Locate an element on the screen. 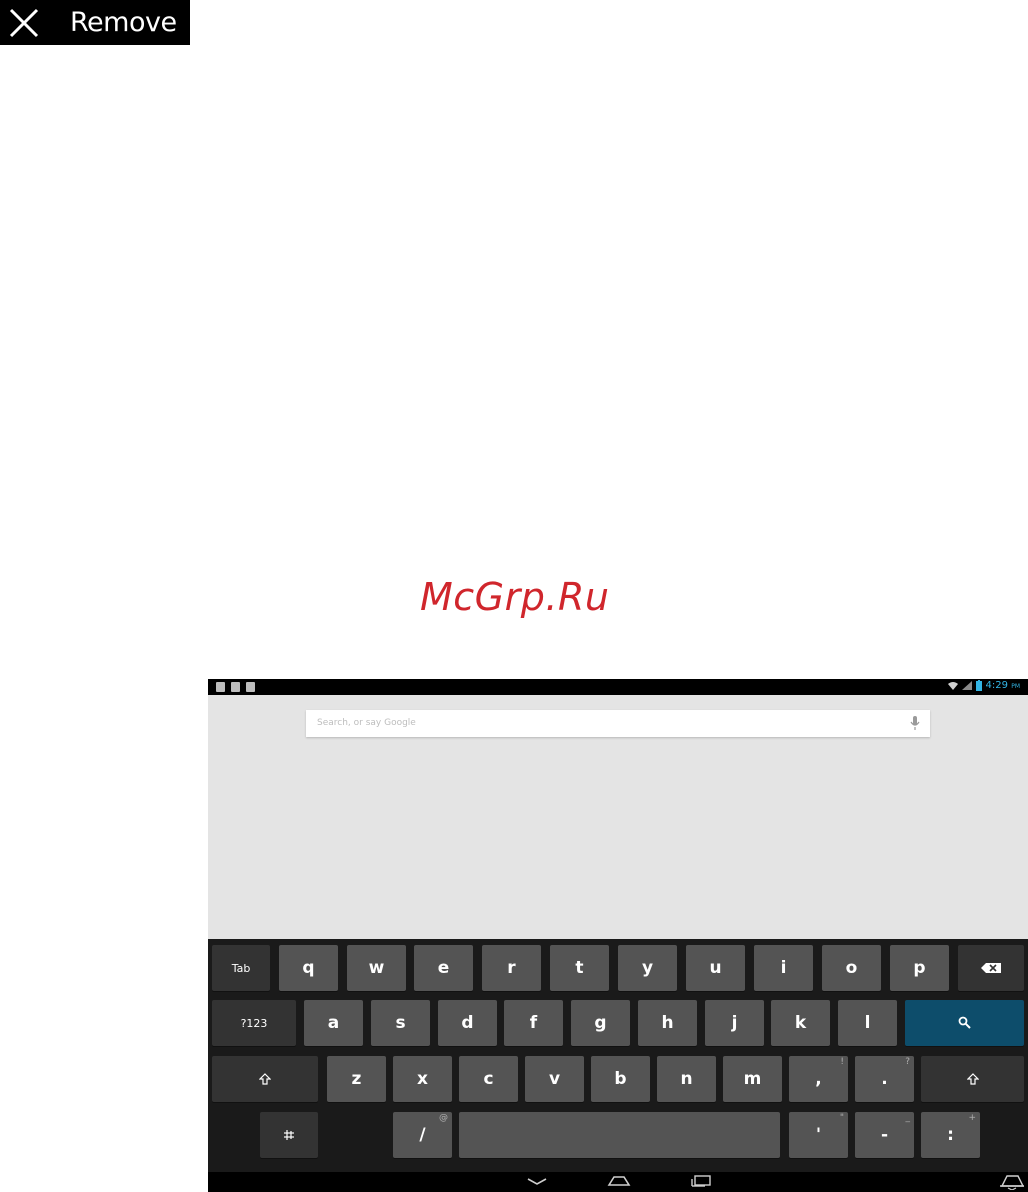 Image resolution: width=1028 pixels, height=1192 pixels. notification-store-icon is located at coordinates (250, 687).